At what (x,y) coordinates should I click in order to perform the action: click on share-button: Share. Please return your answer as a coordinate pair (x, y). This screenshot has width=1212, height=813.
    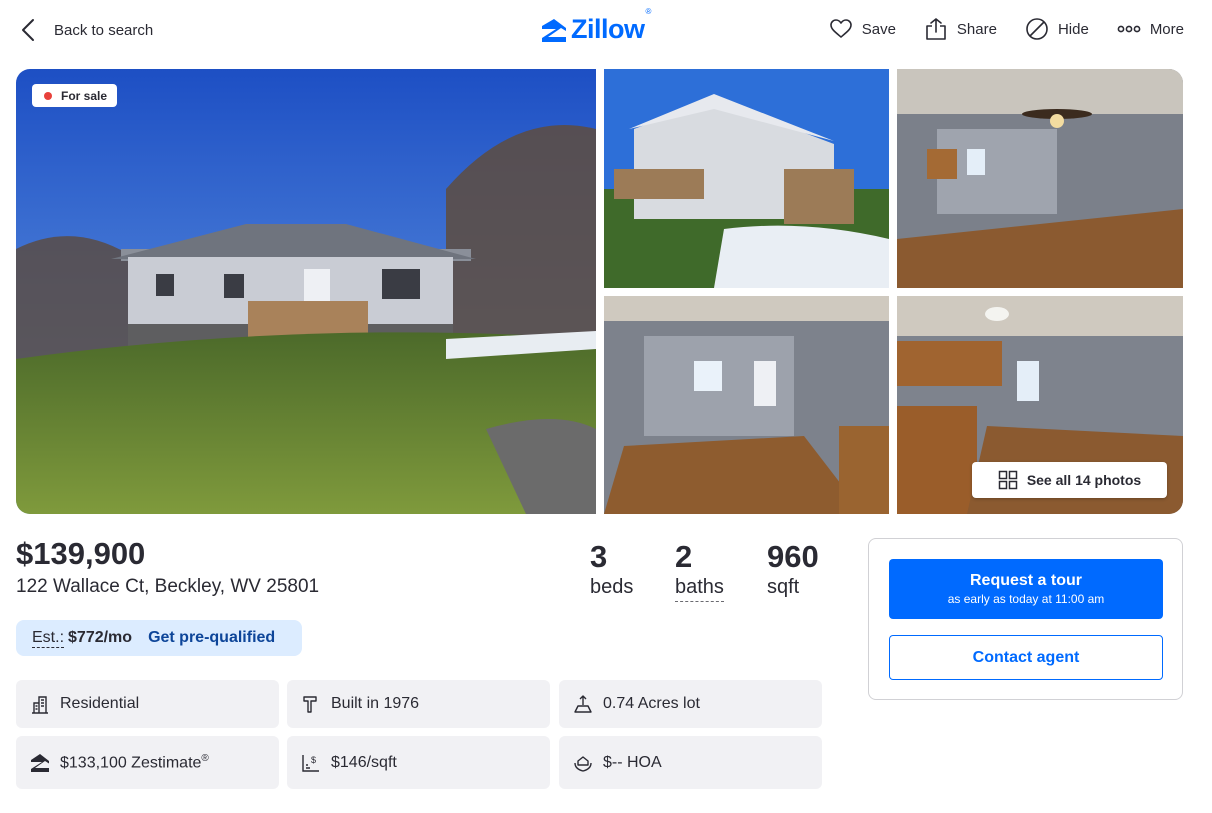
    Looking at the image, I should click on (960, 29).